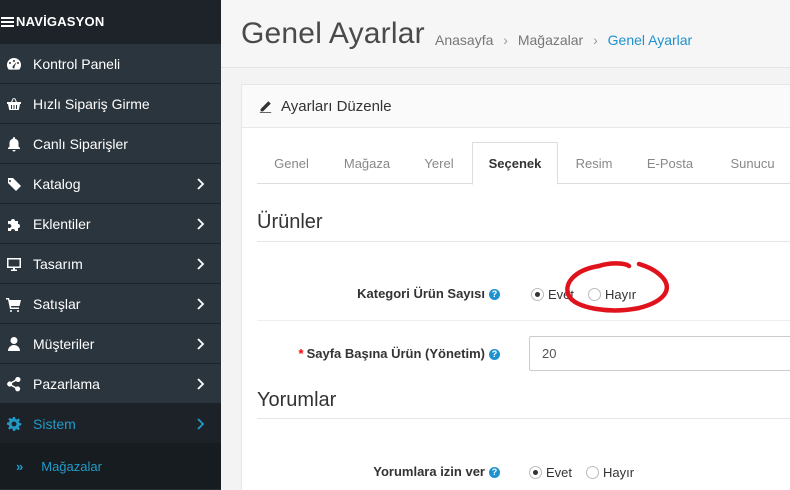  I want to click on breadcrumb: Anasayfa › Mağazalar › Genel Ayarlar, so click(563, 40).